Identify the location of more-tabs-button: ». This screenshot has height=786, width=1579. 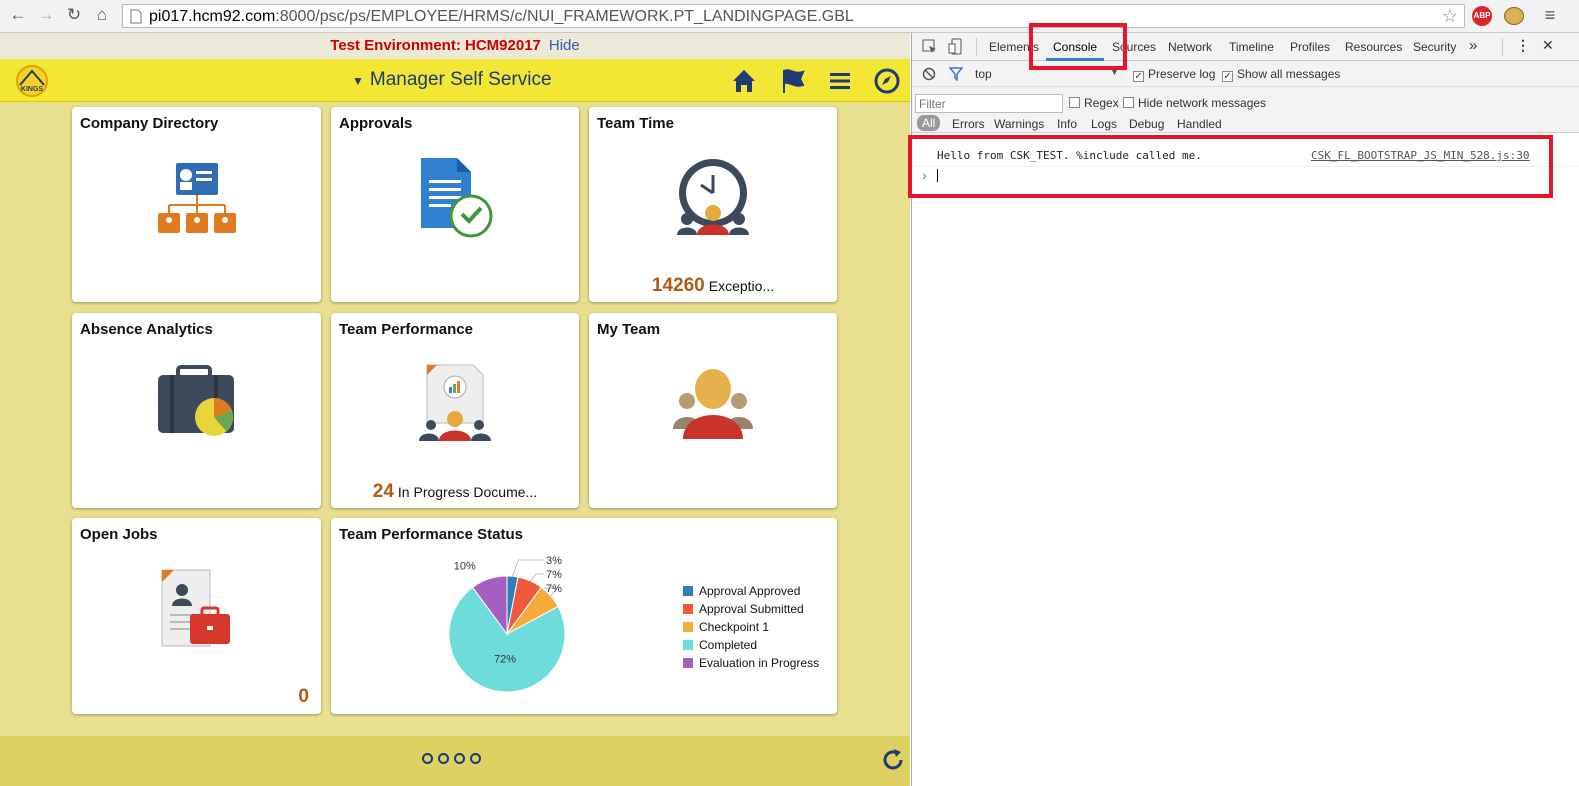
(1473, 45).